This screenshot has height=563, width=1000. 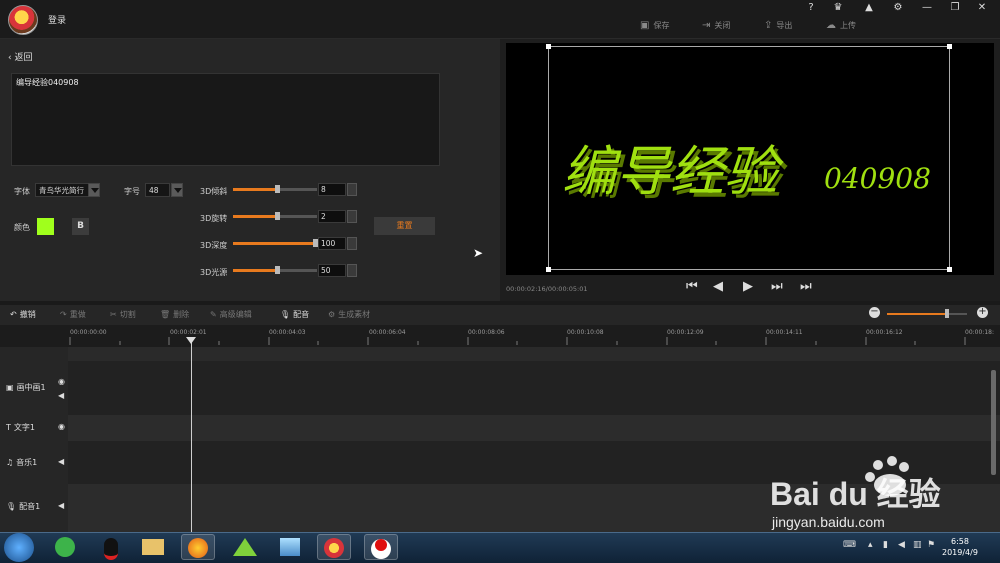 I want to click on track-dub: 🎙 配音1, so click(x=23, y=506).